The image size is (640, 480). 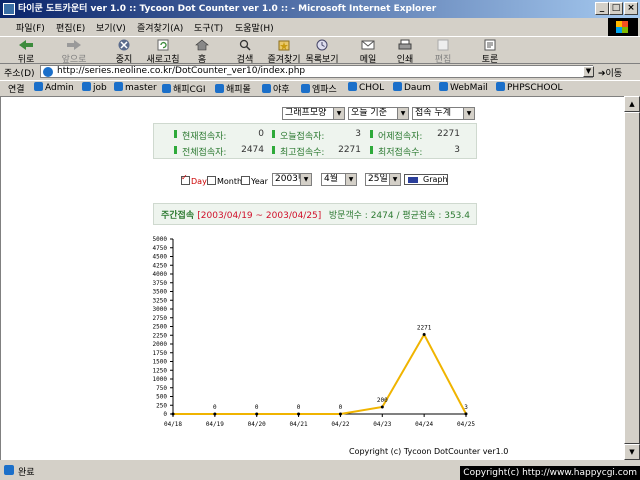 What do you see at coordinates (319, 88) in the screenshot?
I see `link-empas: 엠파스` at bounding box center [319, 88].